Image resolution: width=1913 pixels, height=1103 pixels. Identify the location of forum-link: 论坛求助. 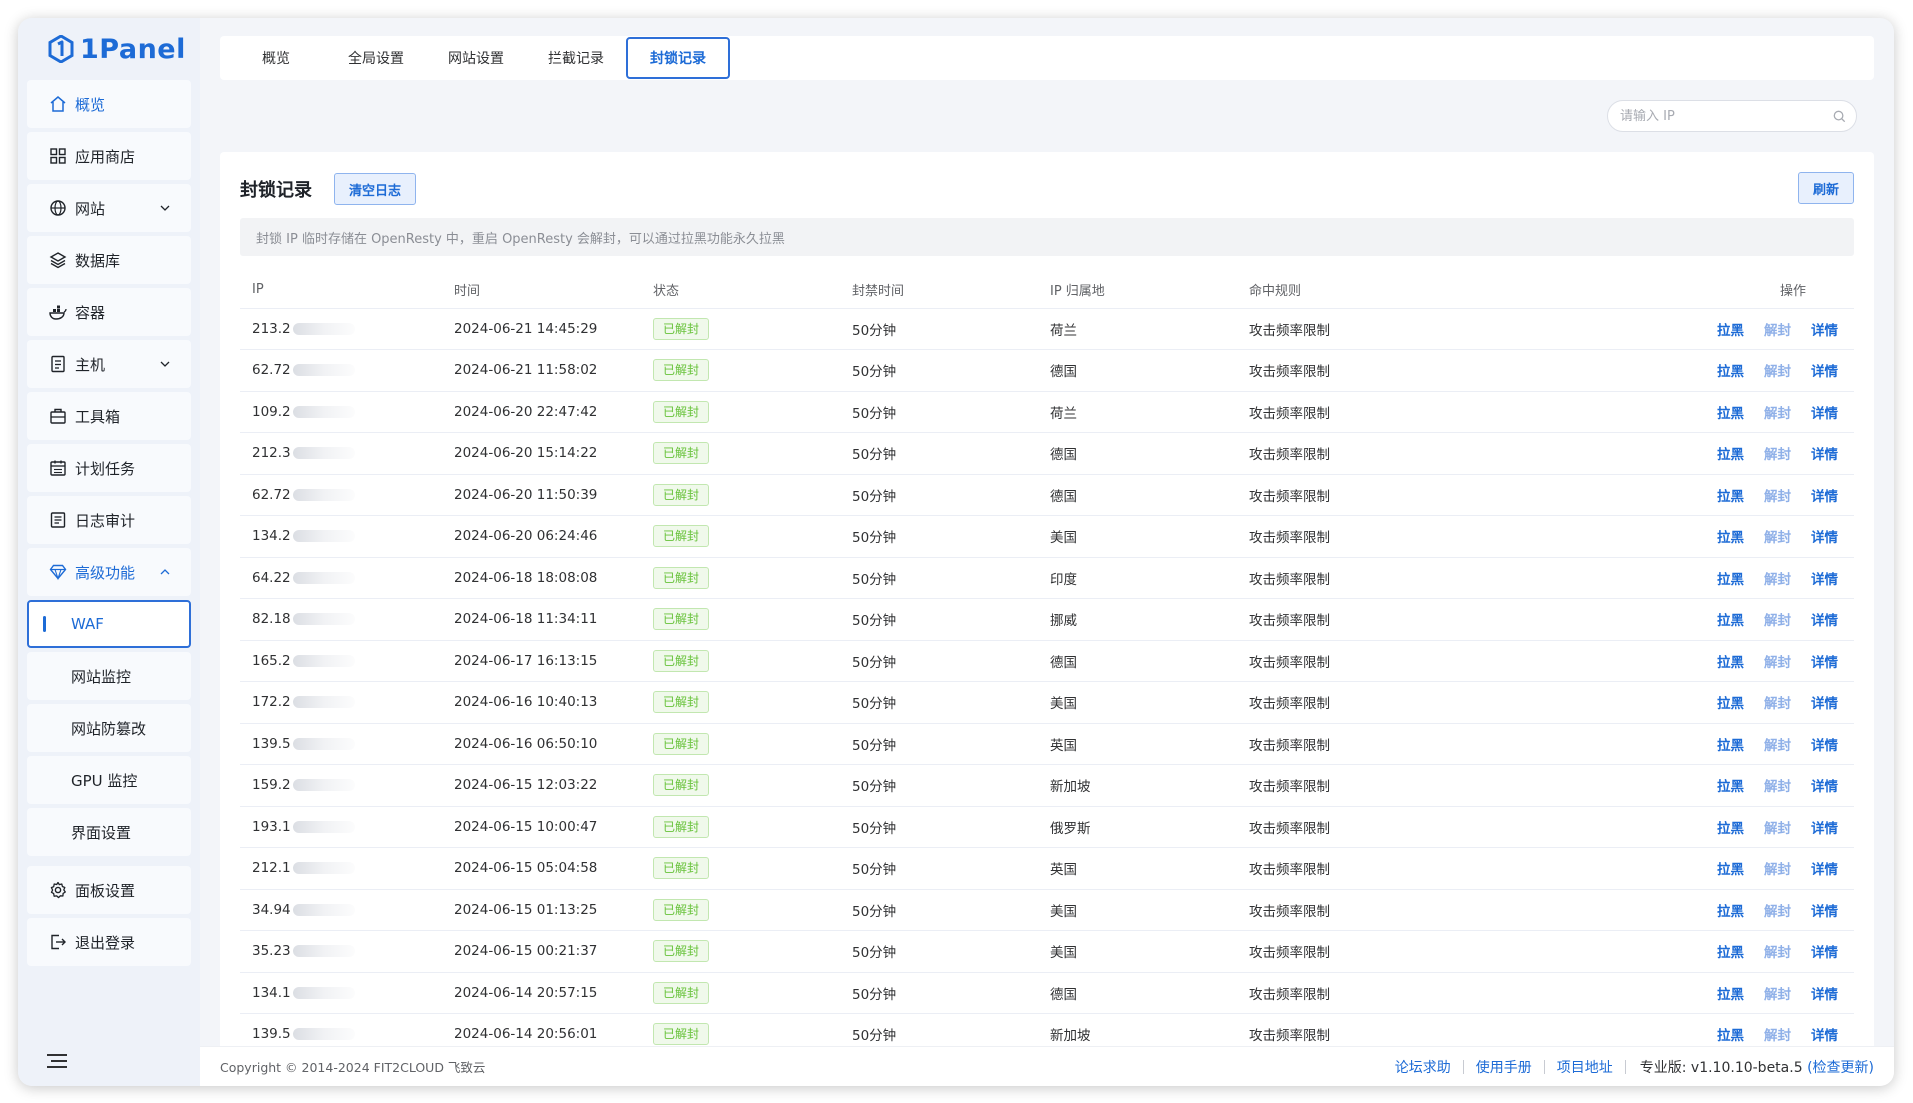
(1423, 1067).